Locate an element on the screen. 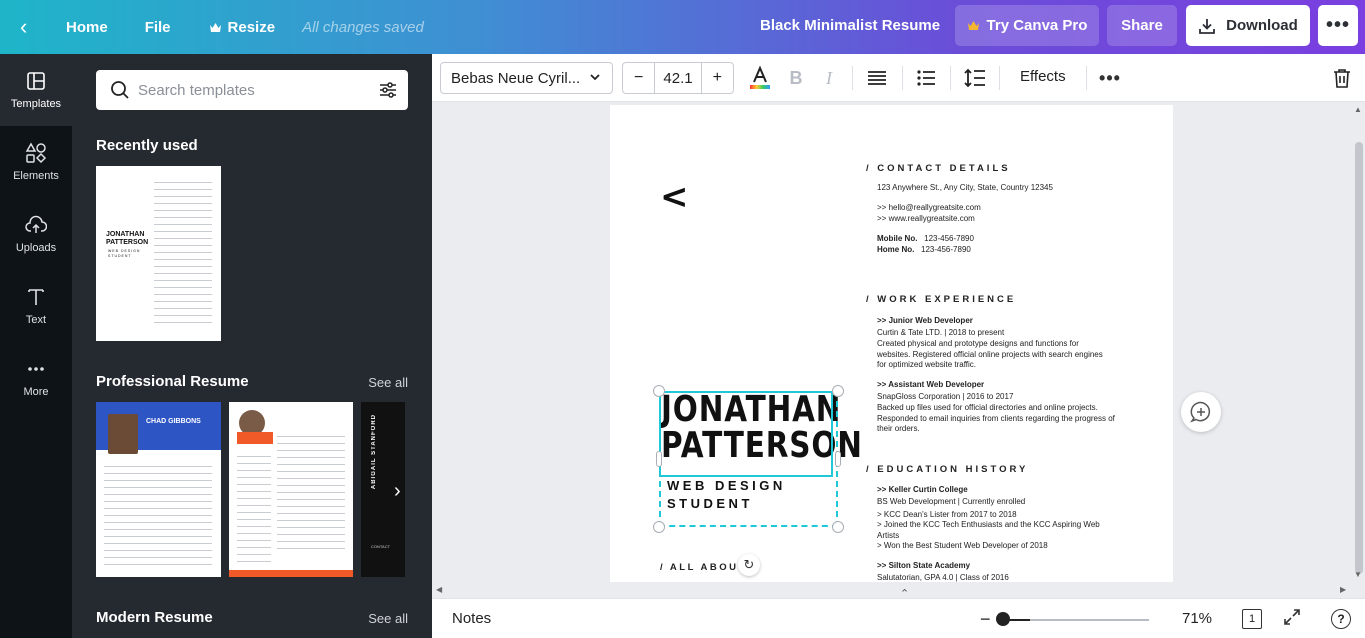 Image resolution: width=1365 pixels, height=638 pixels. zoom-slider-knob is located at coordinates (1003, 619).